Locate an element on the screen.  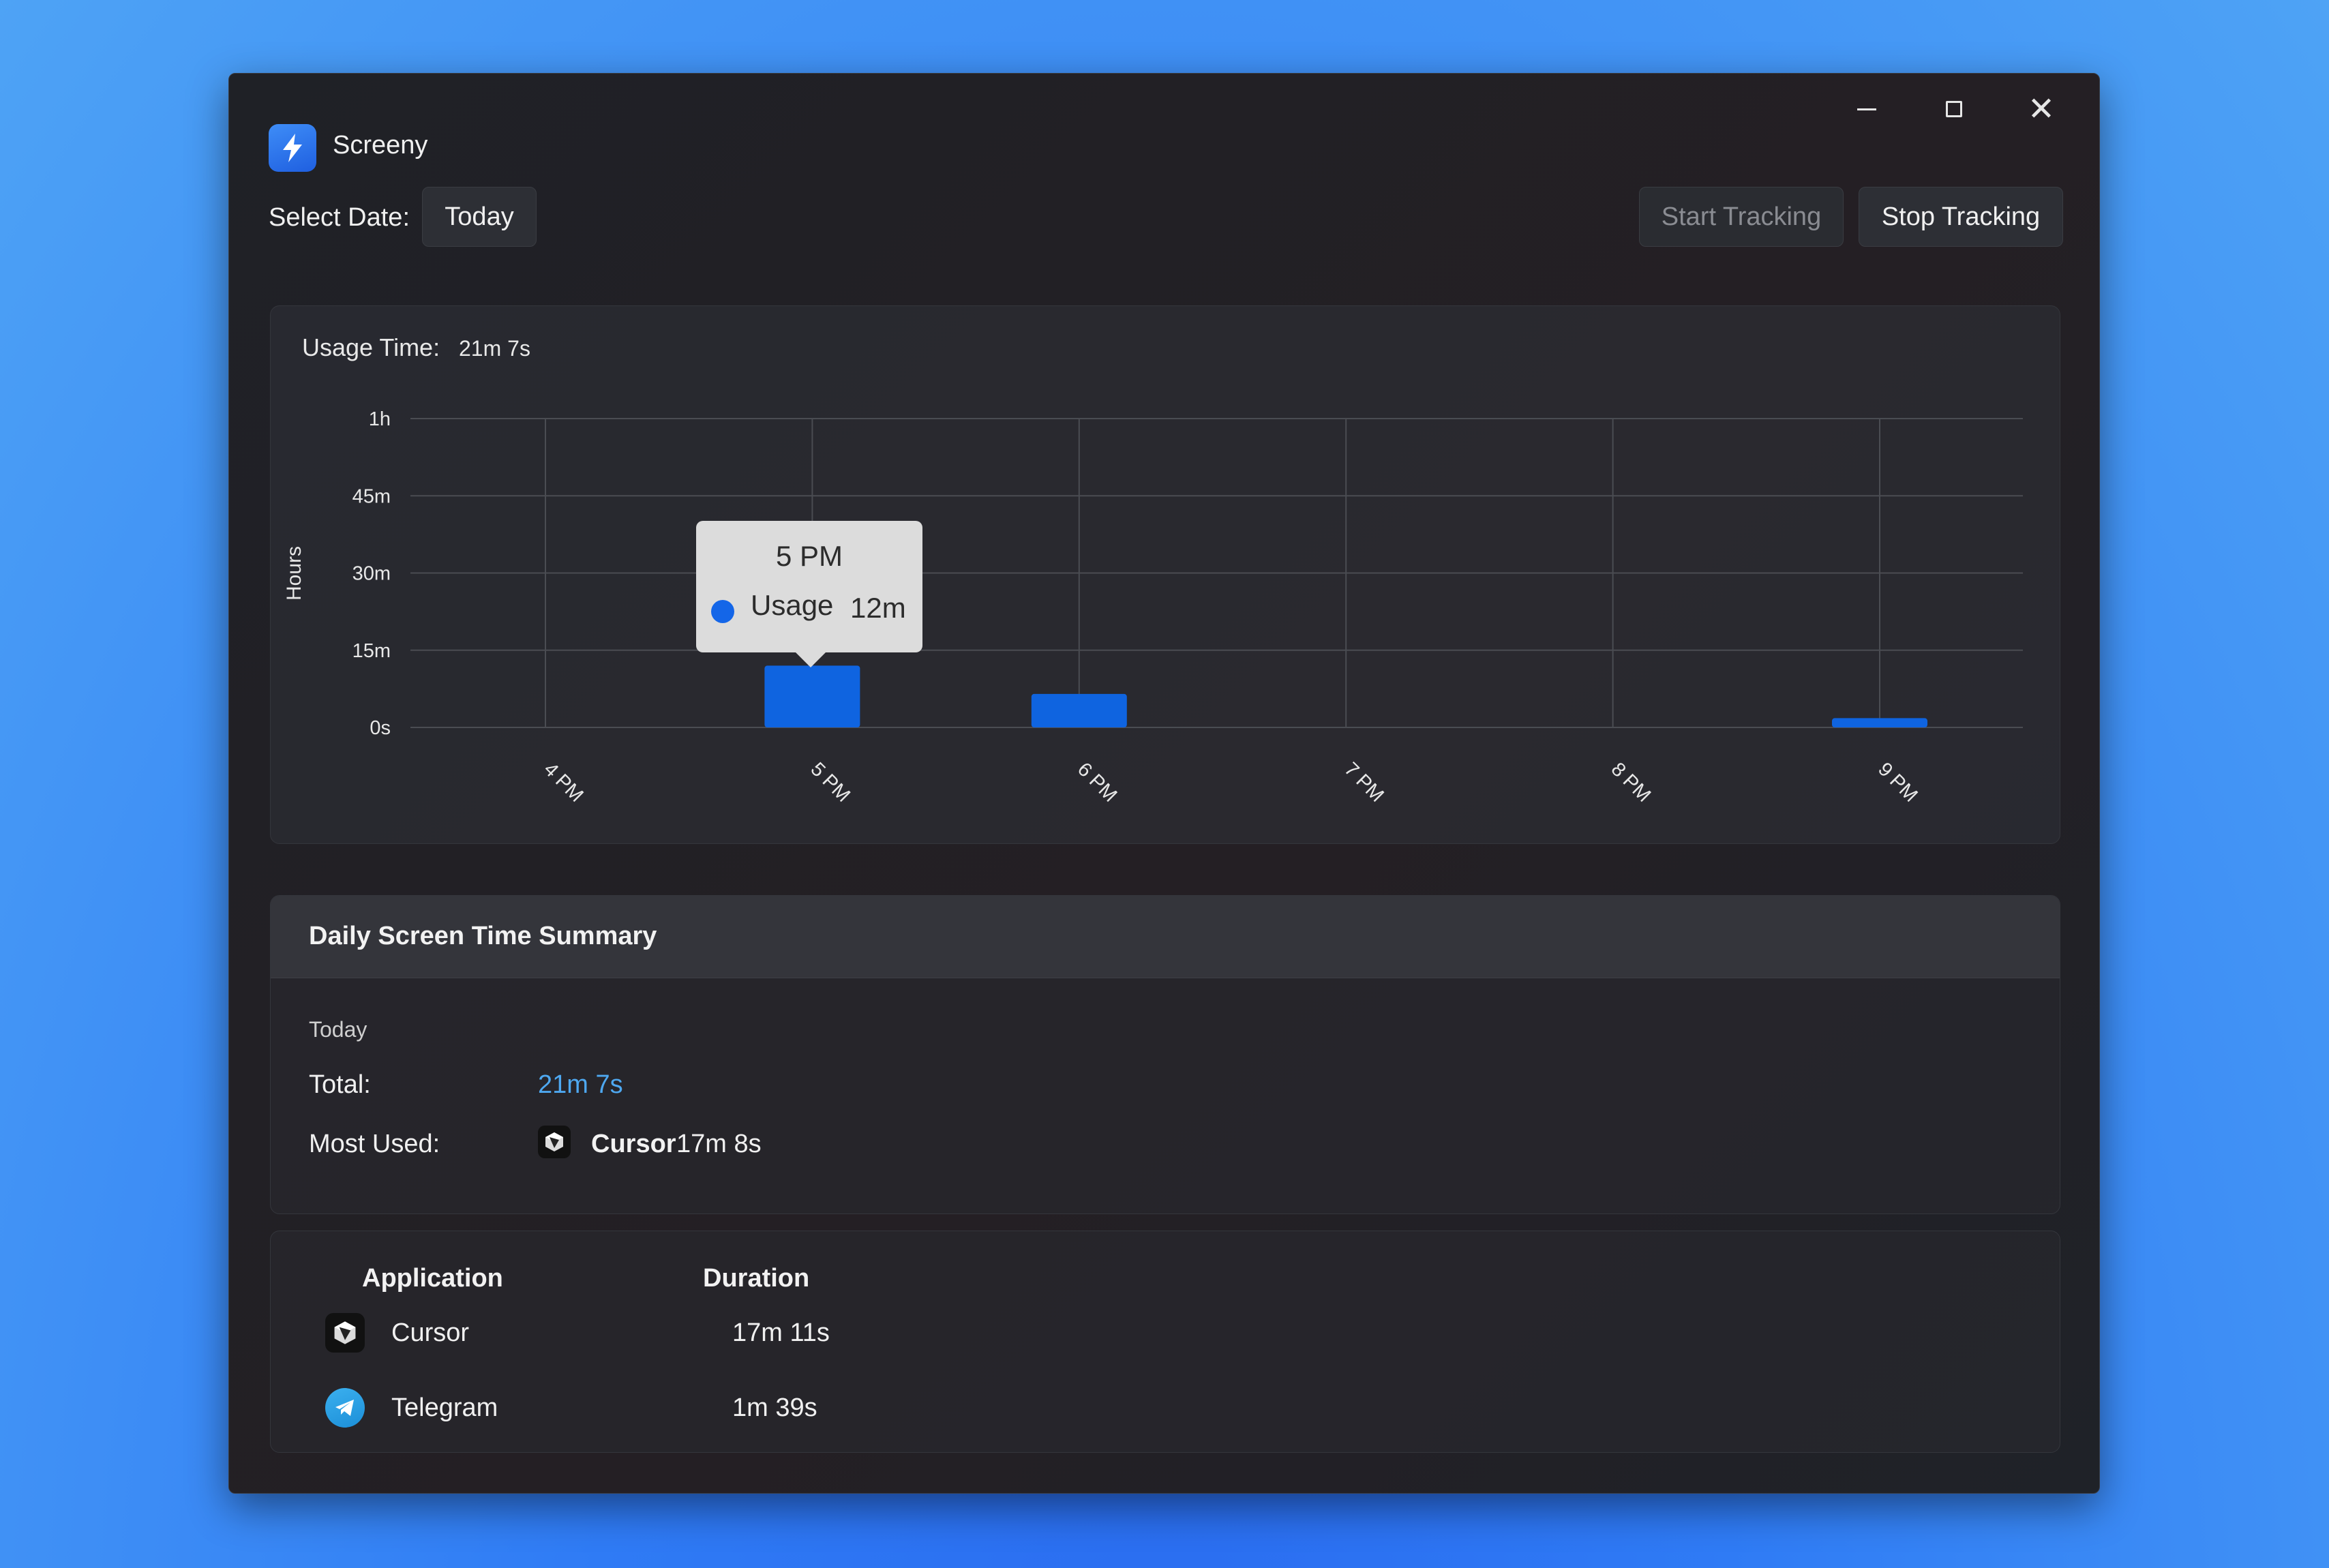
most-used-app: Cursor is located at coordinates (633, 1144).